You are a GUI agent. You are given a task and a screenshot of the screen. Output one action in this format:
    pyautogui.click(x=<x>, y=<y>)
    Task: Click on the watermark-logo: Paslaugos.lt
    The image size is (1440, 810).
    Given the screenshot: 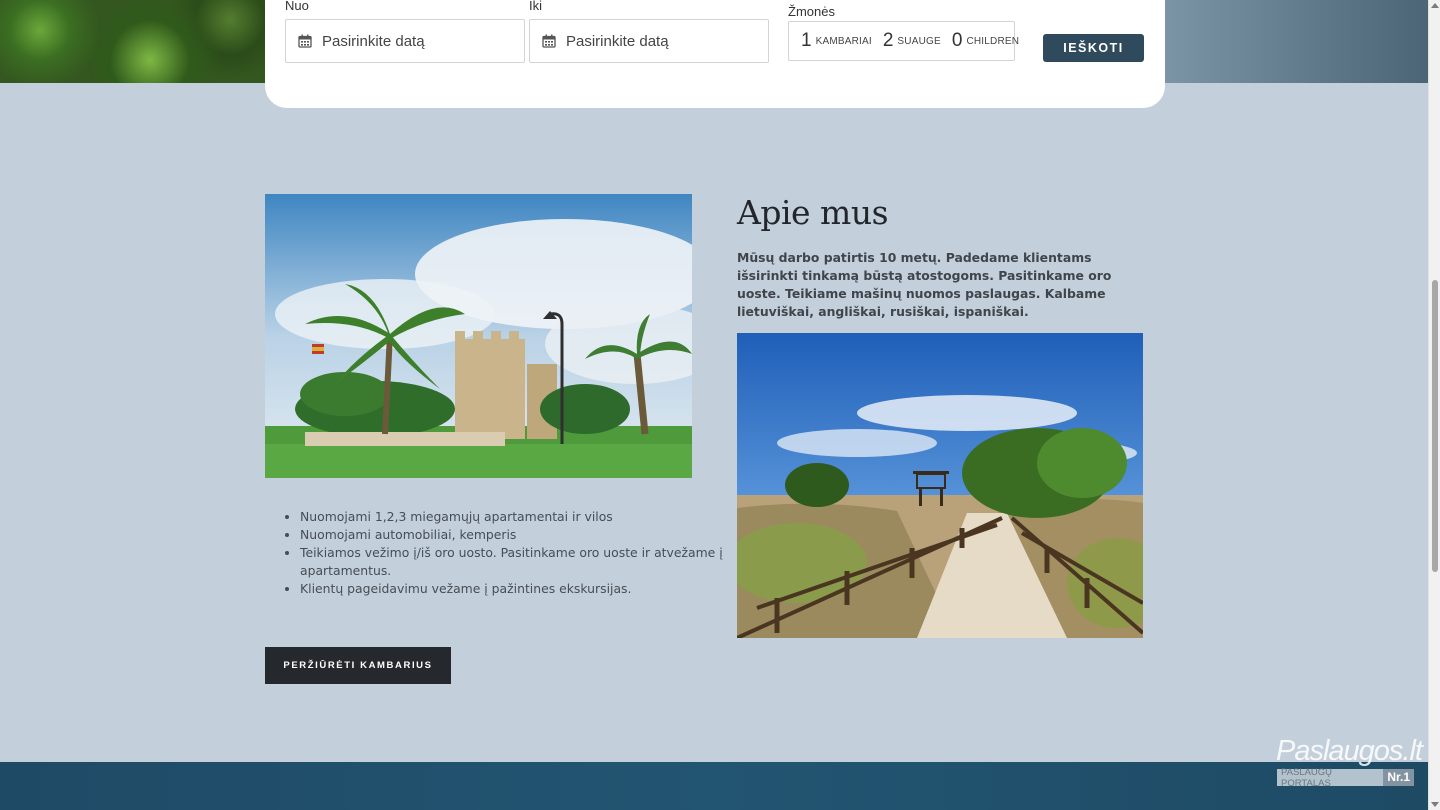 What is the action you would take?
    pyautogui.click(x=1349, y=751)
    